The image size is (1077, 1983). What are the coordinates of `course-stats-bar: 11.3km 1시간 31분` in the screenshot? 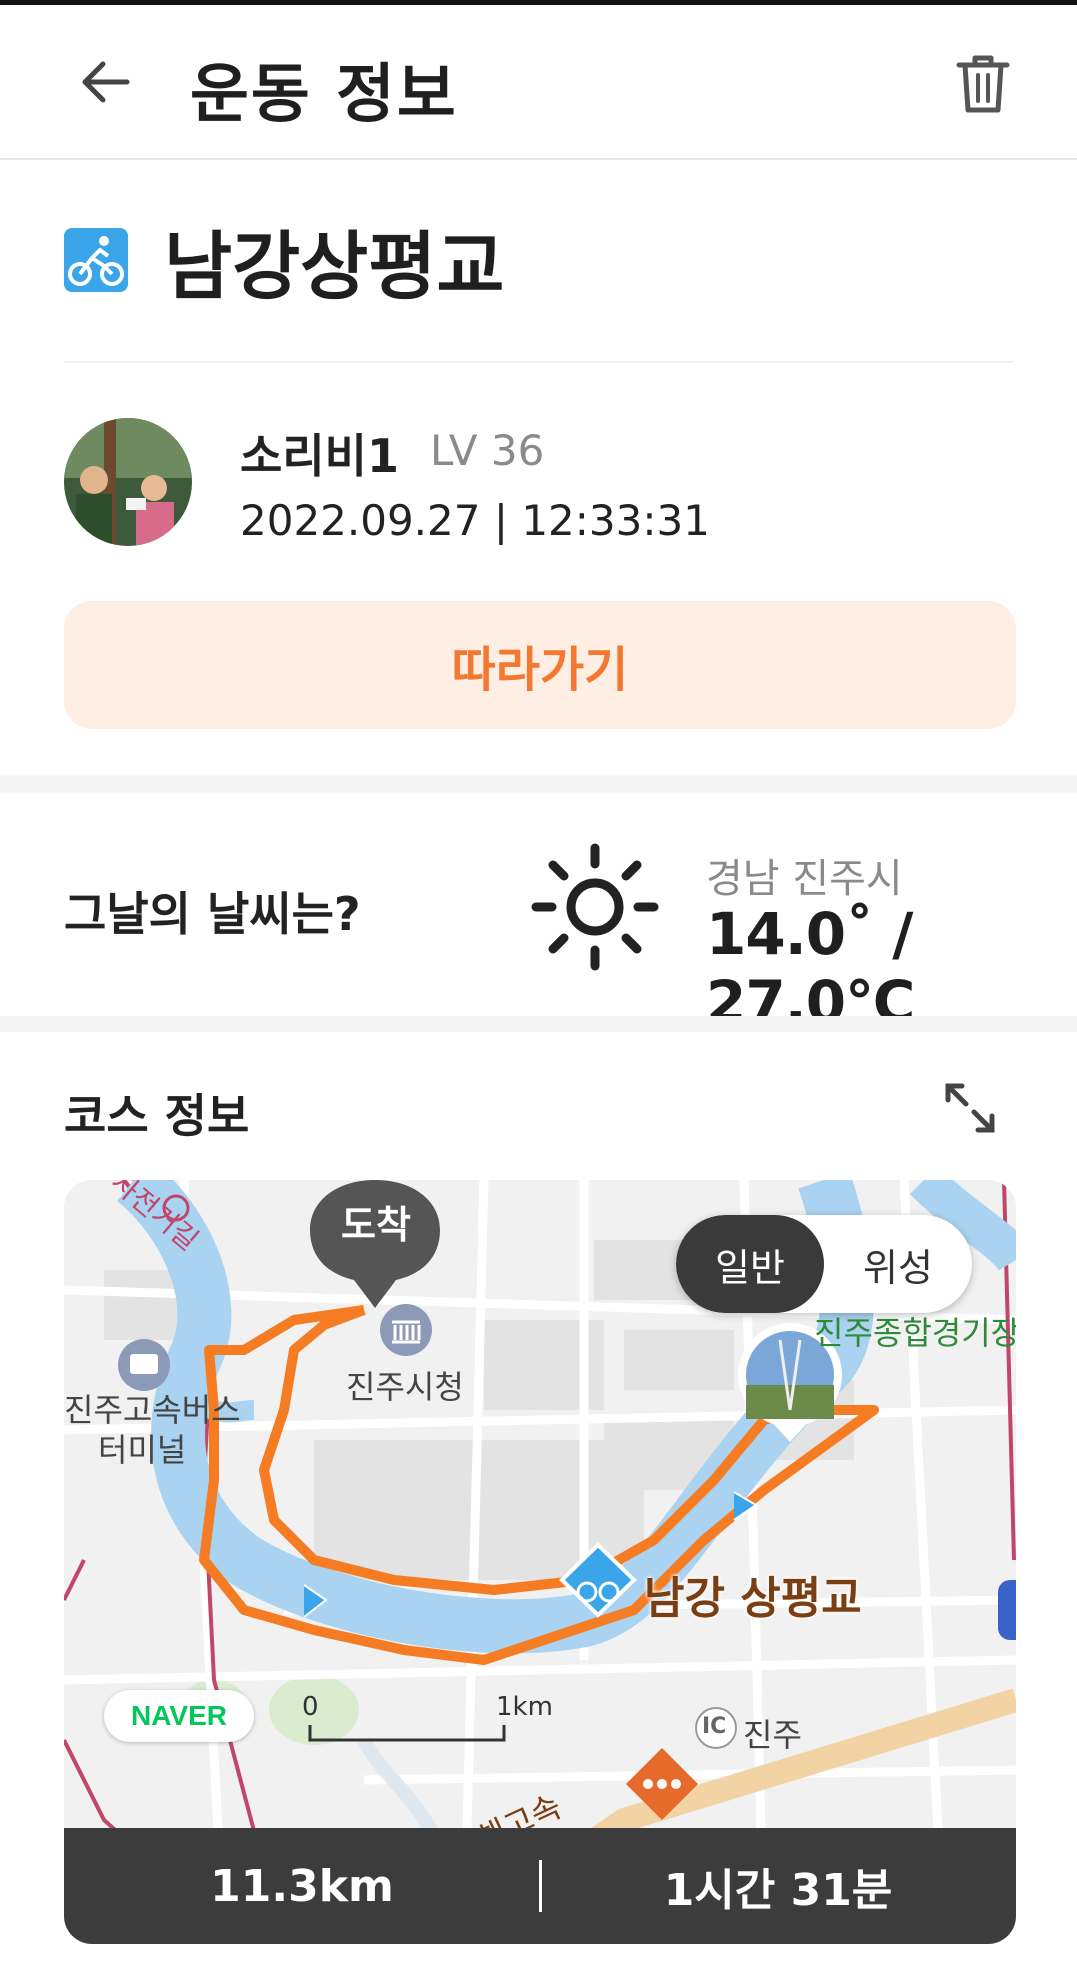 It's located at (540, 1886).